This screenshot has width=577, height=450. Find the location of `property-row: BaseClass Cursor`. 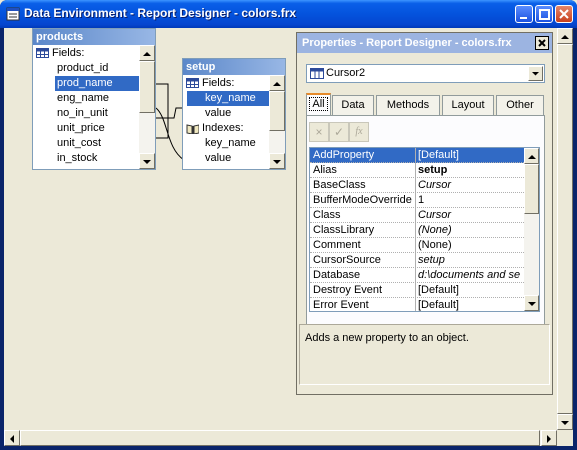

property-row: BaseClass Cursor is located at coordinates (417, 185).